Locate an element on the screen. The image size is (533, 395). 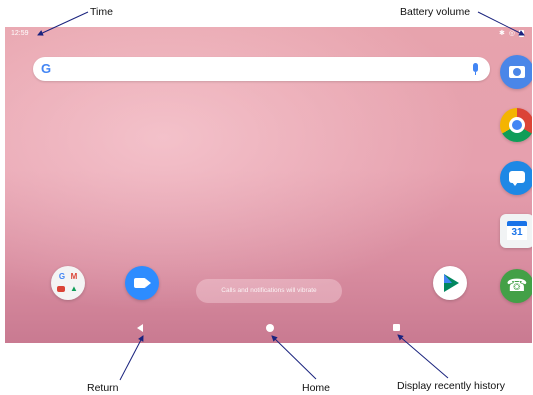
mic-icon is located at coordinates (475, 69).